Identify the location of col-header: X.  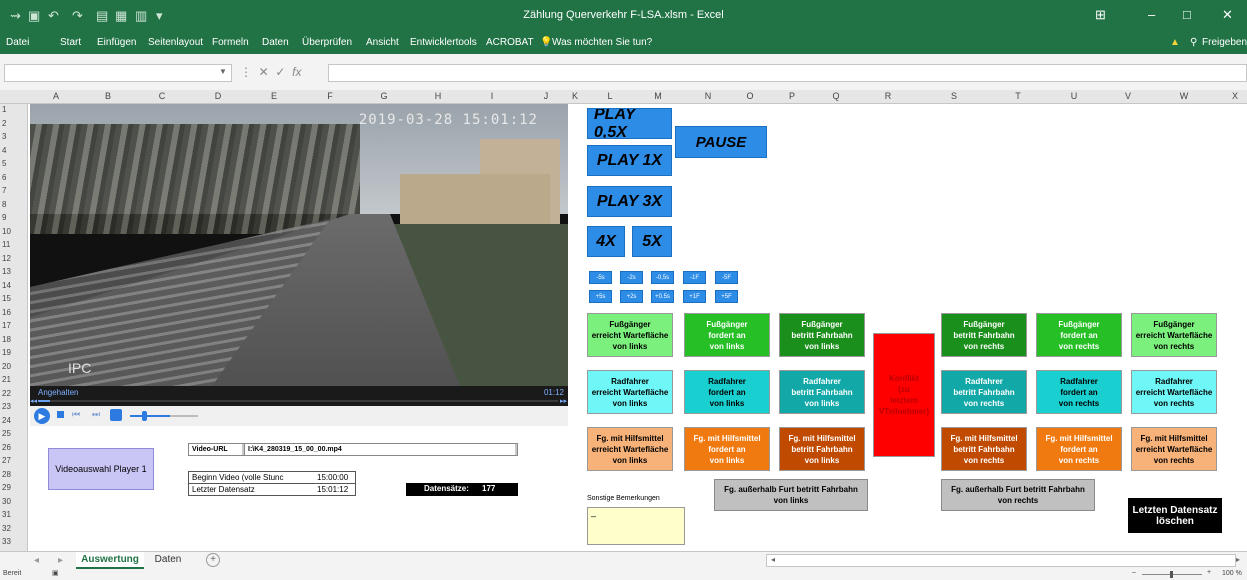
(1235, 96).